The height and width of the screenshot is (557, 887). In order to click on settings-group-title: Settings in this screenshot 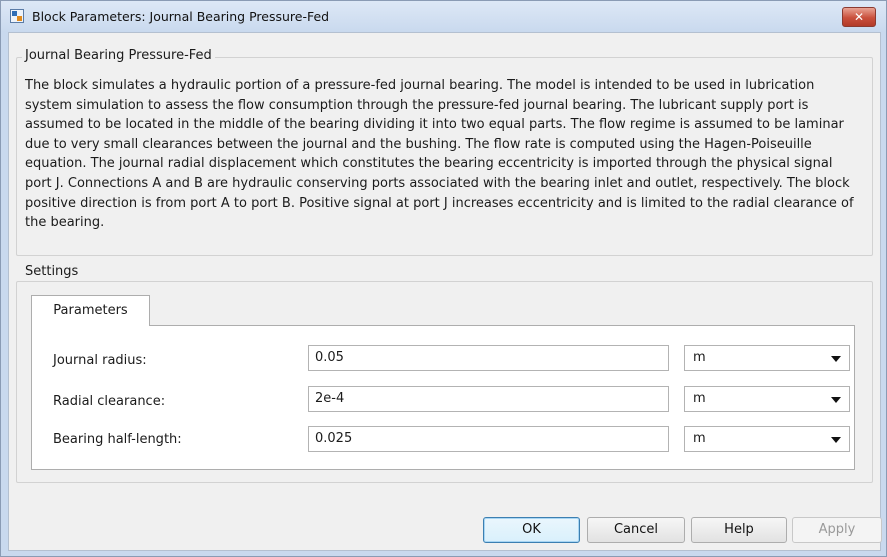, I will do `click(52, 271)`.